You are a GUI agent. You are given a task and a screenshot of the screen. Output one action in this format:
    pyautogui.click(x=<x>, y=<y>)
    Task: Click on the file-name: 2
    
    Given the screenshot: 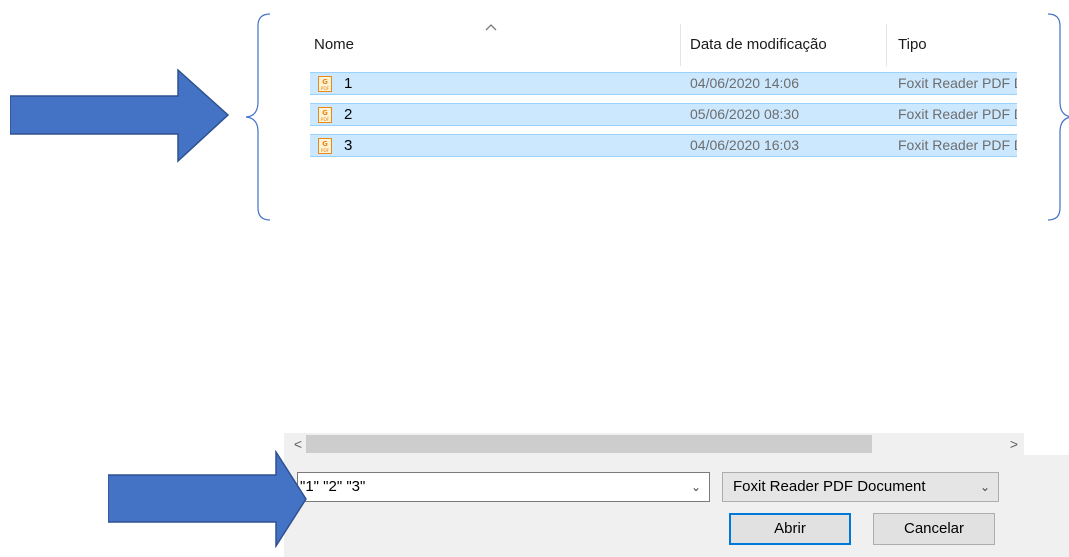 What is the action you would take?
    pyautogui.click(x=348, y=114)
    